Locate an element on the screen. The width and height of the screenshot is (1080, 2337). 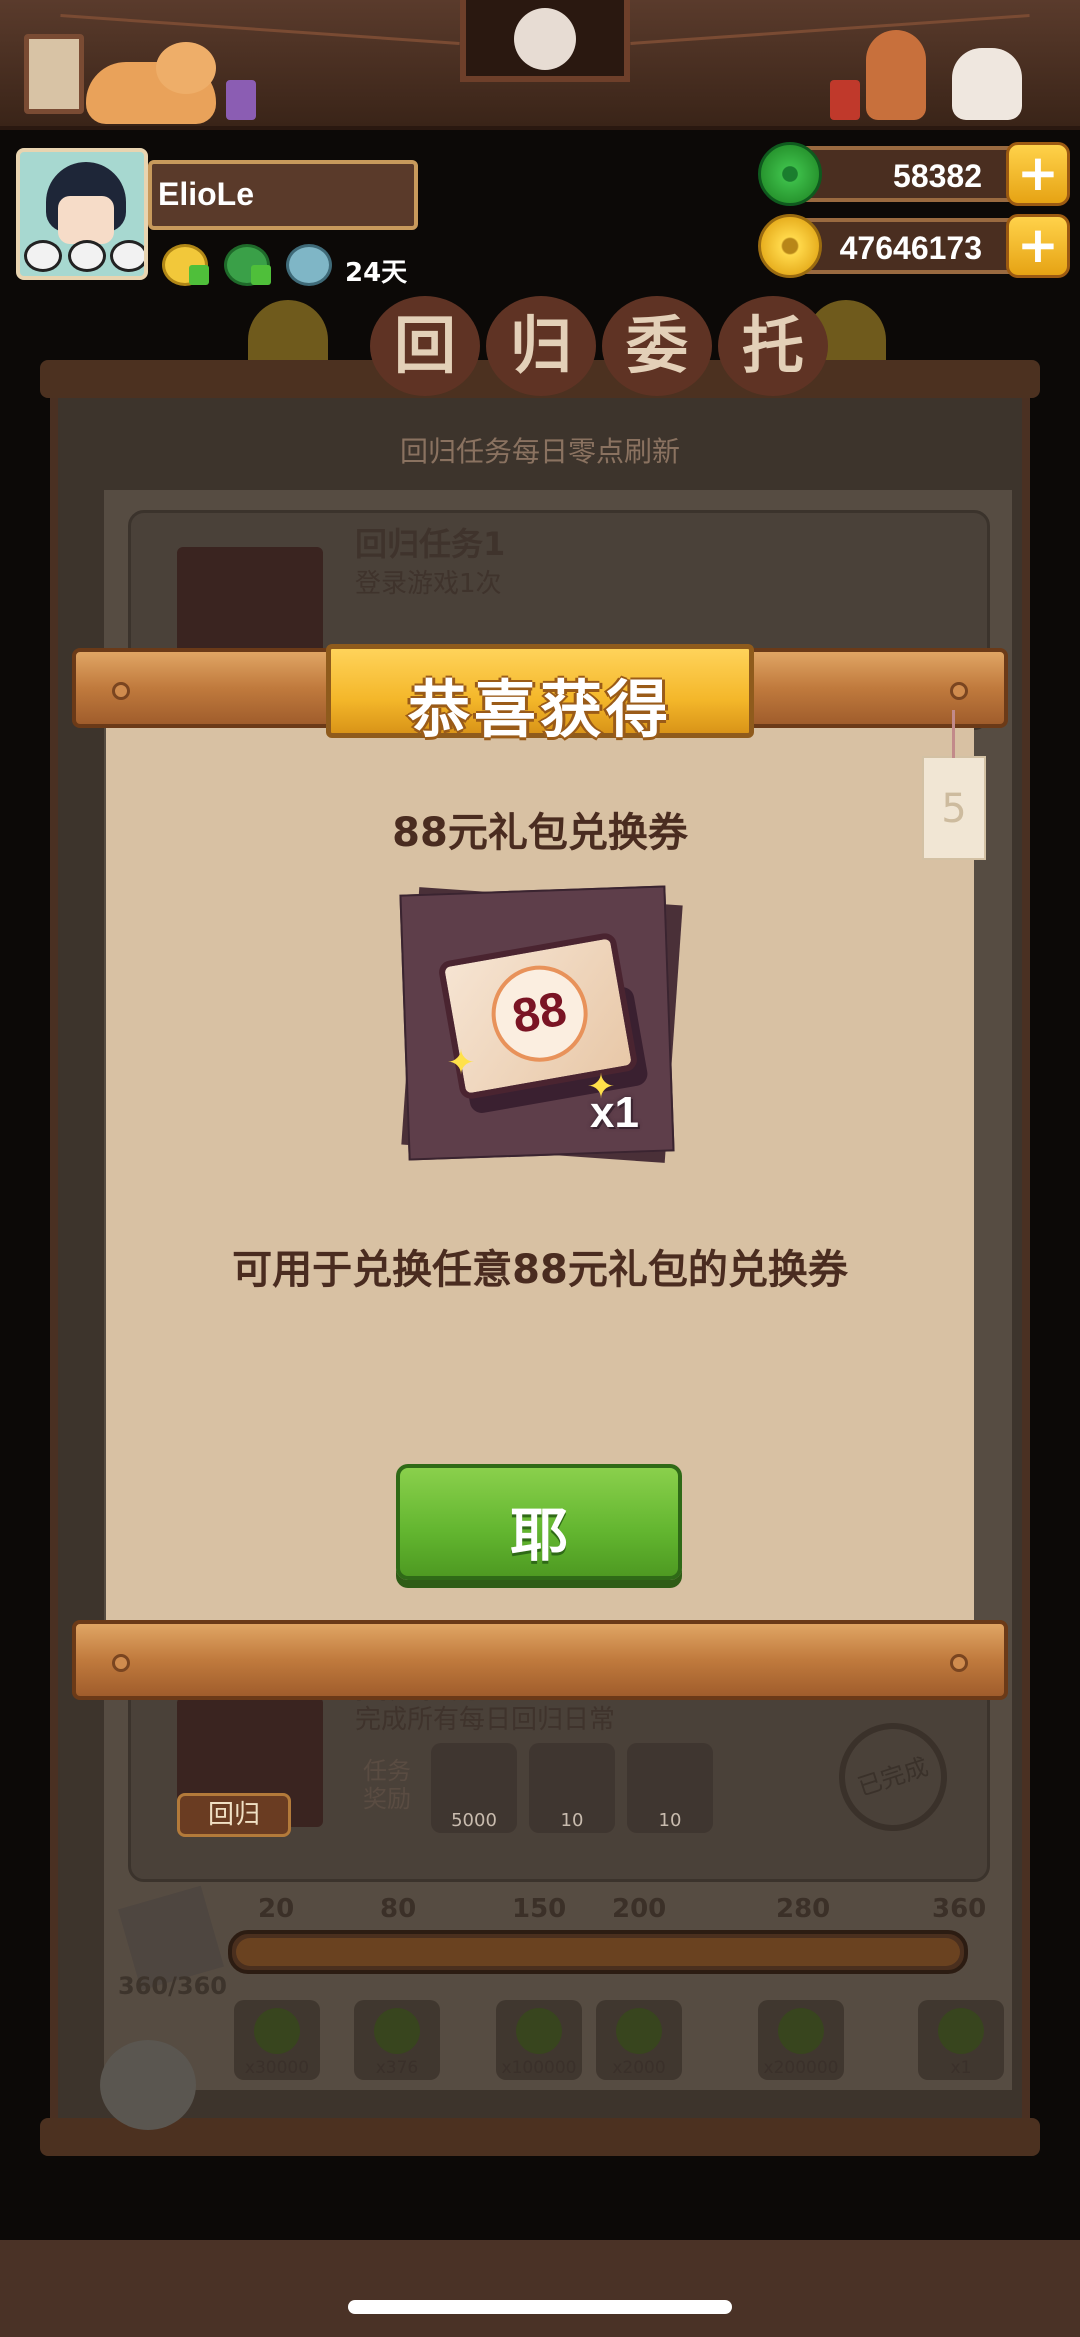
orange-cat-decoration is located at coordinates (151, 83).